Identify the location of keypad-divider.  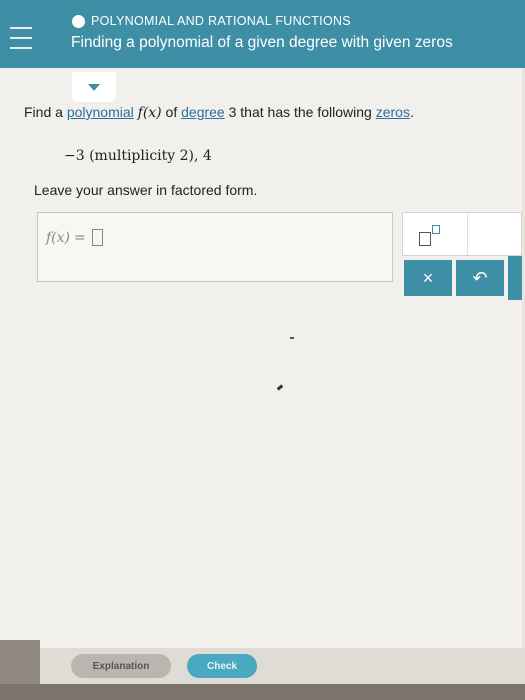
(467, 234).